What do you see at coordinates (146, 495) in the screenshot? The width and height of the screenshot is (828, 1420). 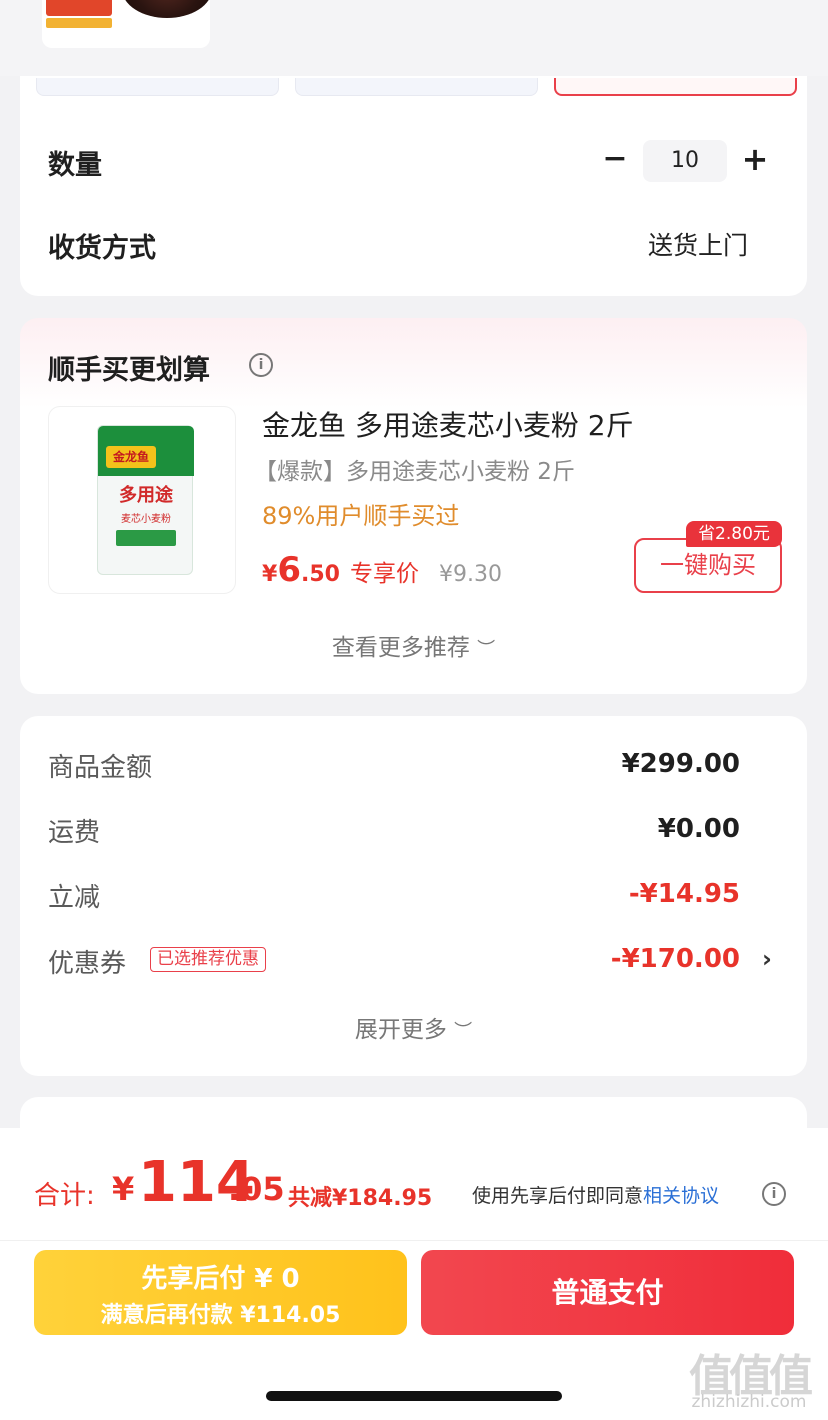 I see `bag-title: 多用途` at bounding box center [146, 495].